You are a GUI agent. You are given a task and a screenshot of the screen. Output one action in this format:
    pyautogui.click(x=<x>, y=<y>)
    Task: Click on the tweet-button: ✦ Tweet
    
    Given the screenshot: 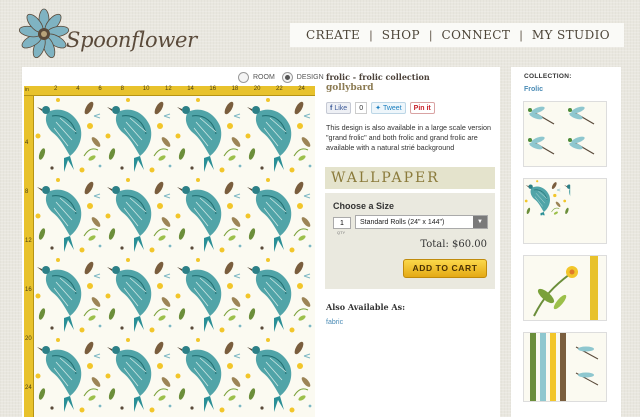 What is the action you would take?
    pyautogui.click(x=388, y=108)
    